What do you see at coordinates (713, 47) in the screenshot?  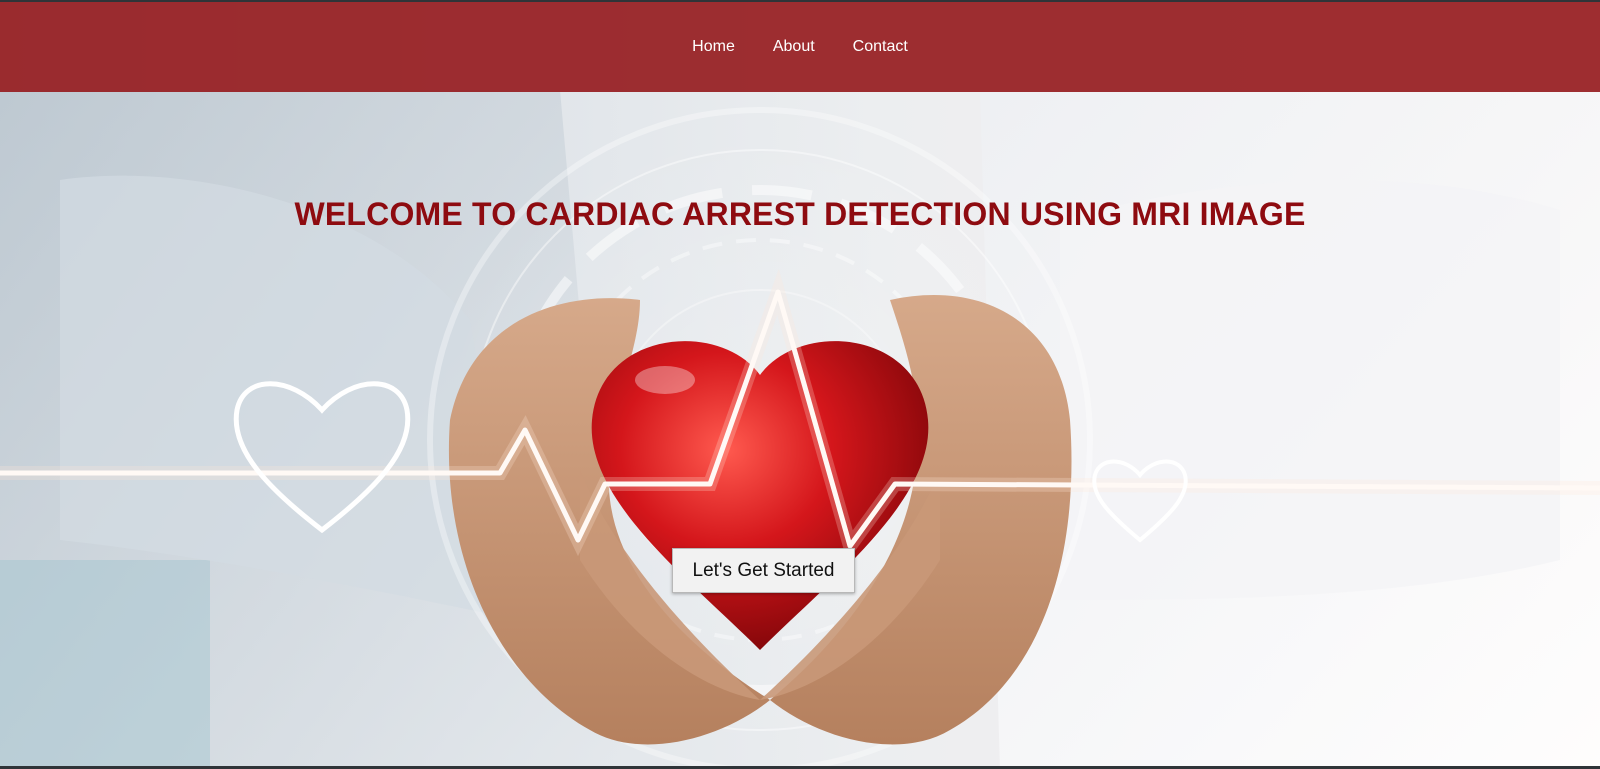 I see `nav-link-home: Home` at bounding box center [713, 47].